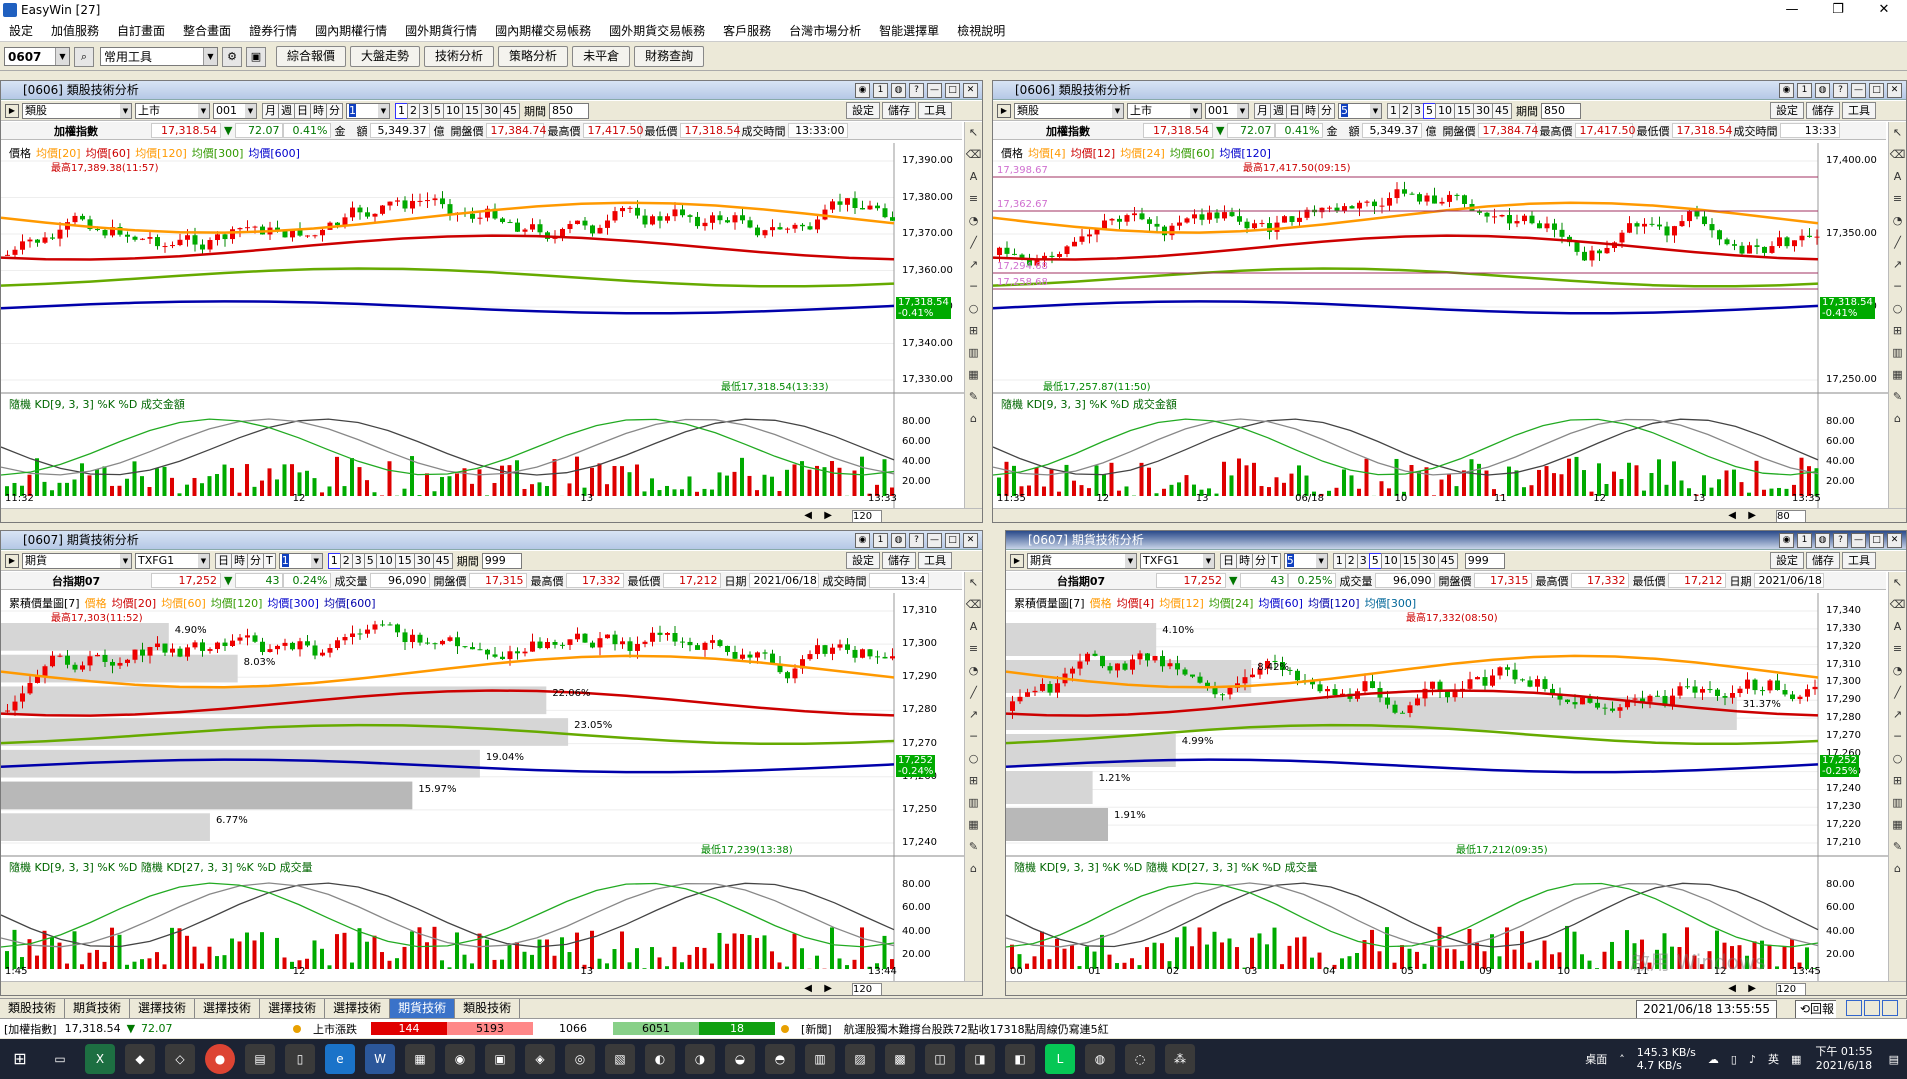 This screenshot has height=1079, width=1907. What do you see at coordinates (1483, 110) in the screenshot?
I see `interval-button: 30` at bounding box center [1483, 110].